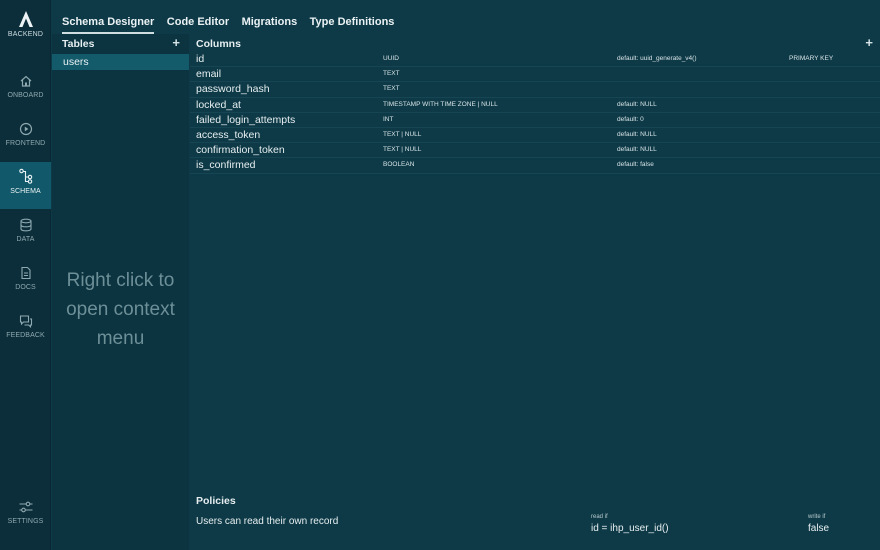 This screenshot has width=880, height=550. What do you see at coordinates (218, 104) in the screenshot?
I see `column-name: locked_at` at bounding box center [218, 104].